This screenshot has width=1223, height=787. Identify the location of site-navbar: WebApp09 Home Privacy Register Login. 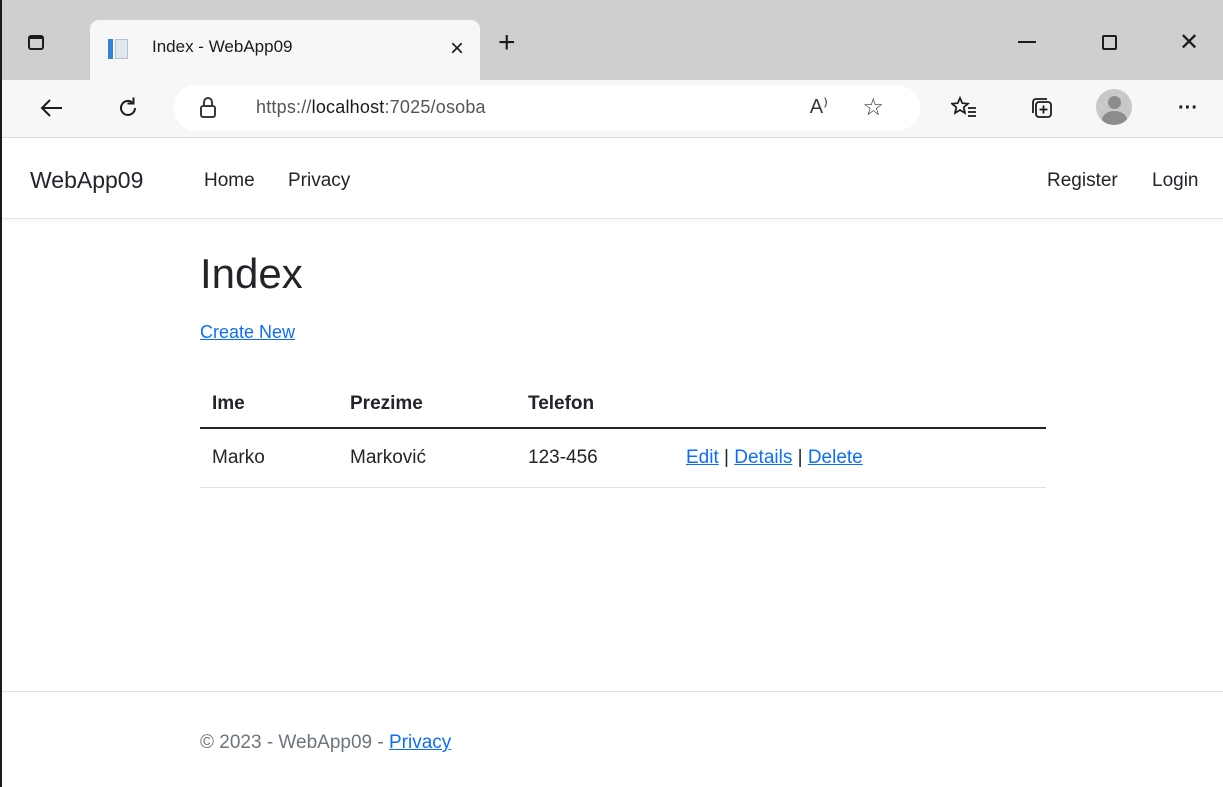
(612, 179).